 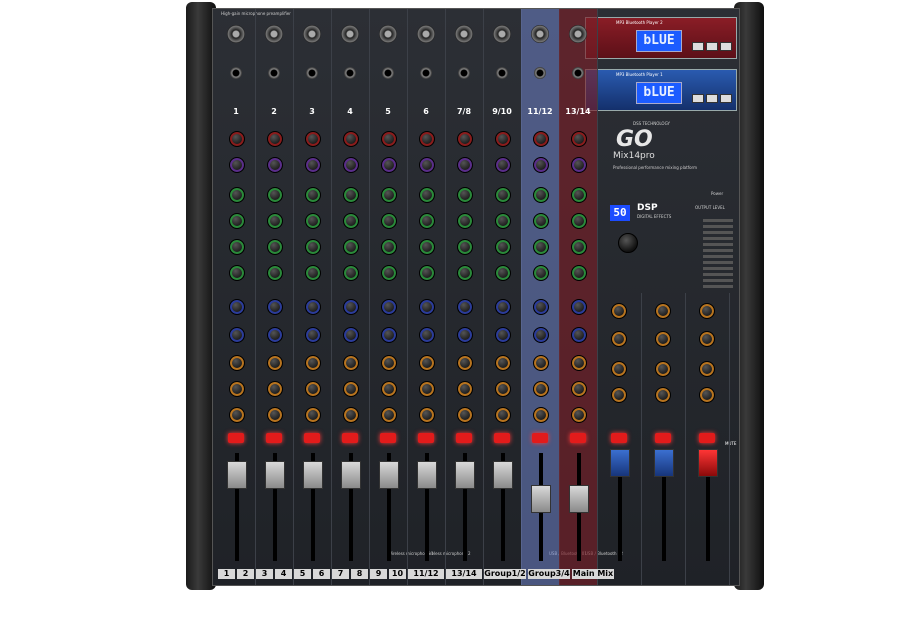 What do you see at coordinates (726, 98) in the screenshot?
I see `player-1-next-button` at bounding box center [726, 98].